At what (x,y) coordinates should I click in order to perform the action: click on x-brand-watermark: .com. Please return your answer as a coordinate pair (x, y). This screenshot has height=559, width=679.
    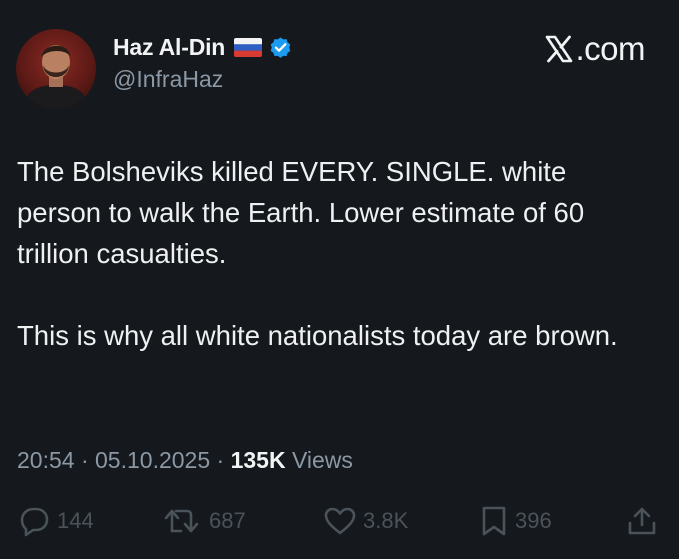
    Looking at the image, I should click on (595, 49).